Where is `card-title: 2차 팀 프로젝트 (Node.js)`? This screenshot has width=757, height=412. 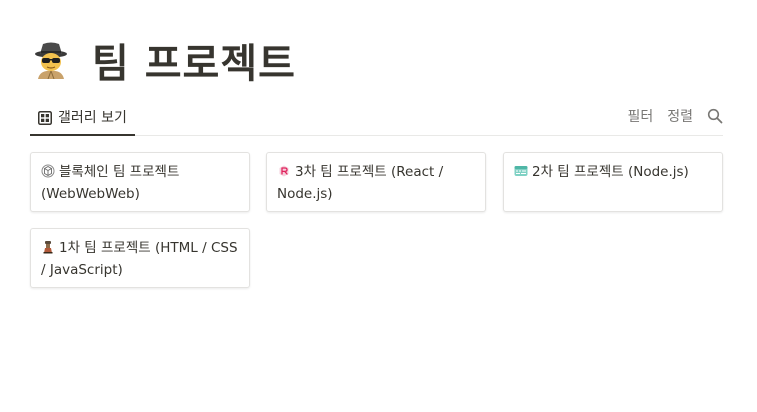
card-title: 2차 팀 프로젝트 (Node.js) is located at coordinates (610, 172).